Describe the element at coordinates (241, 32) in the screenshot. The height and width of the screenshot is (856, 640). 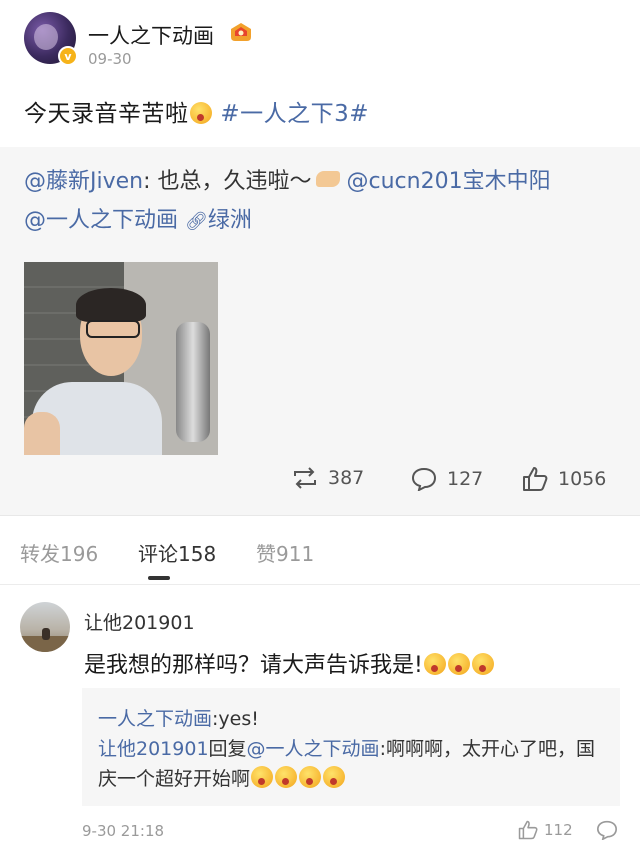
I see `vip-icon` at that location.